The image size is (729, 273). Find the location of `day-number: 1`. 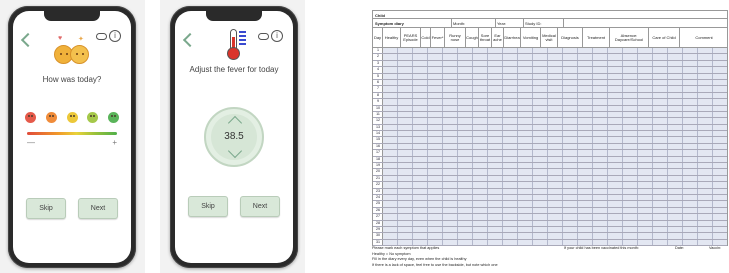

day-number: 1 is located at coordinates (378, 50).